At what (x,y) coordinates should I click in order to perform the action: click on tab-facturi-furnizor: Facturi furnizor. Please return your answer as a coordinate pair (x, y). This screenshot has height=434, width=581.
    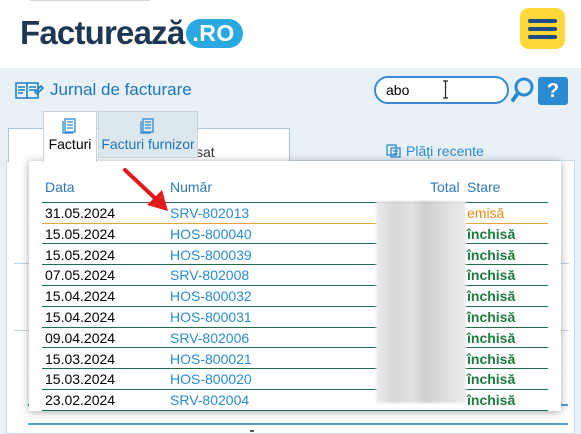
    Looking at the image, I should click on (148, 134).